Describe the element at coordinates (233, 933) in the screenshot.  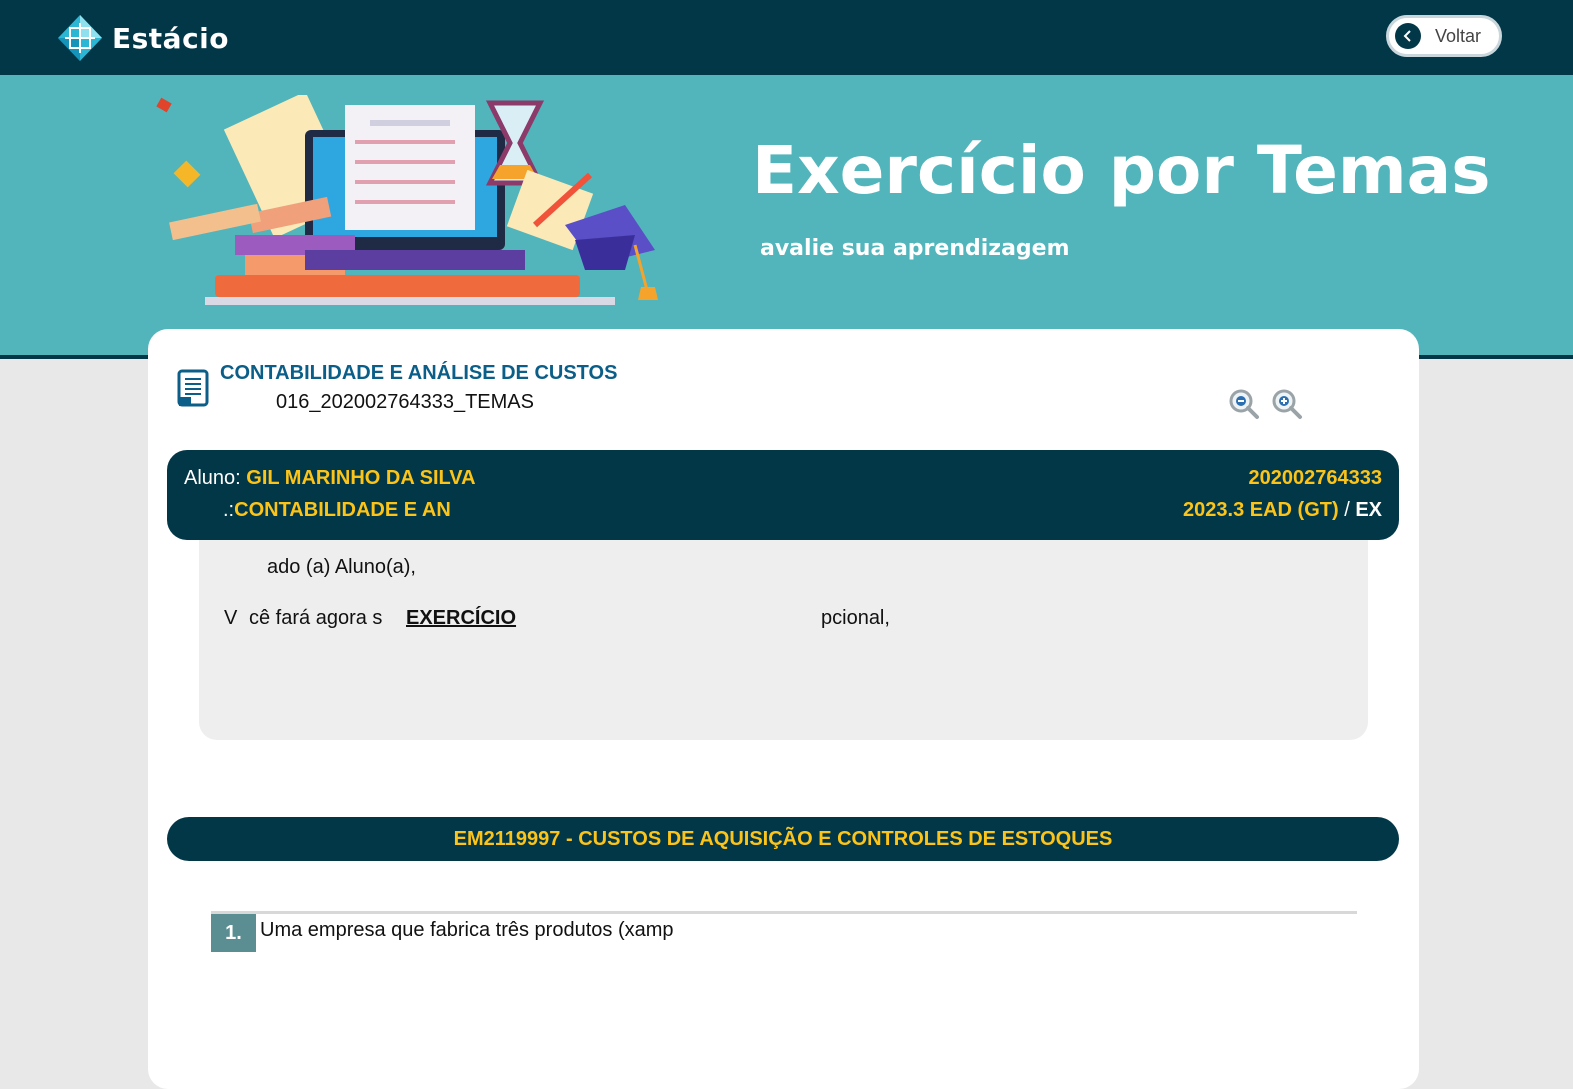
I see `question-number: 1.` at that location.